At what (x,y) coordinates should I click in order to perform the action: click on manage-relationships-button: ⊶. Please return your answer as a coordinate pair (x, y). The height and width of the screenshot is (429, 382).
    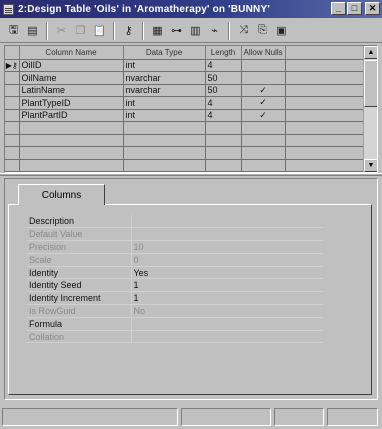
    Looking at the image, I should click on (176, 30).